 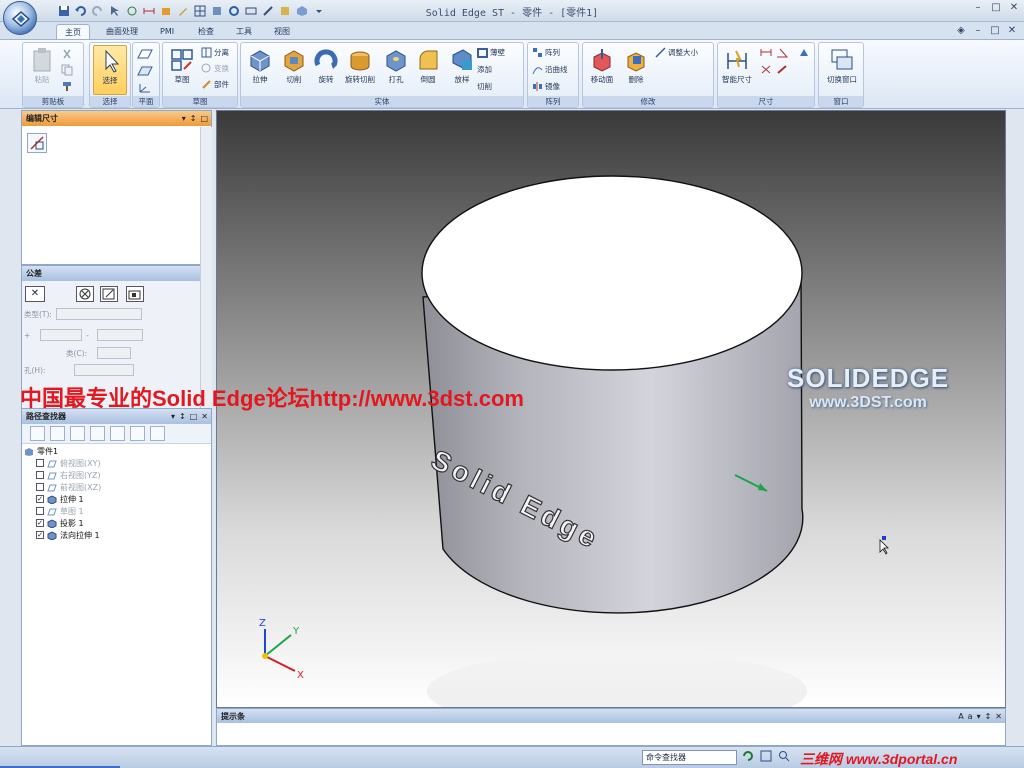 I want to click on tree-item: 俯视图(XY), so click(x=117, y=463).